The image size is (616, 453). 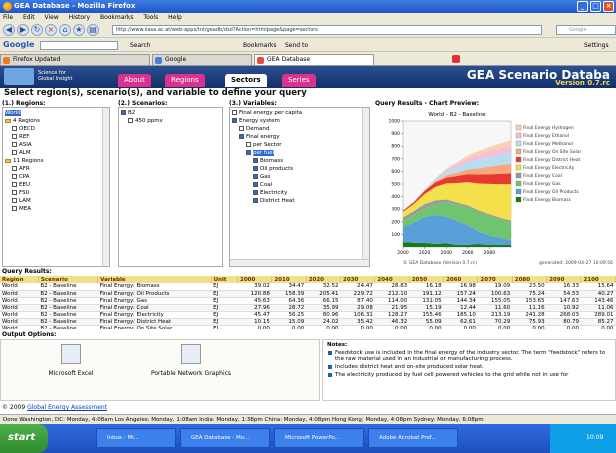 I want to click on variables-tree-item: Gas, so click(x=299, y=177).